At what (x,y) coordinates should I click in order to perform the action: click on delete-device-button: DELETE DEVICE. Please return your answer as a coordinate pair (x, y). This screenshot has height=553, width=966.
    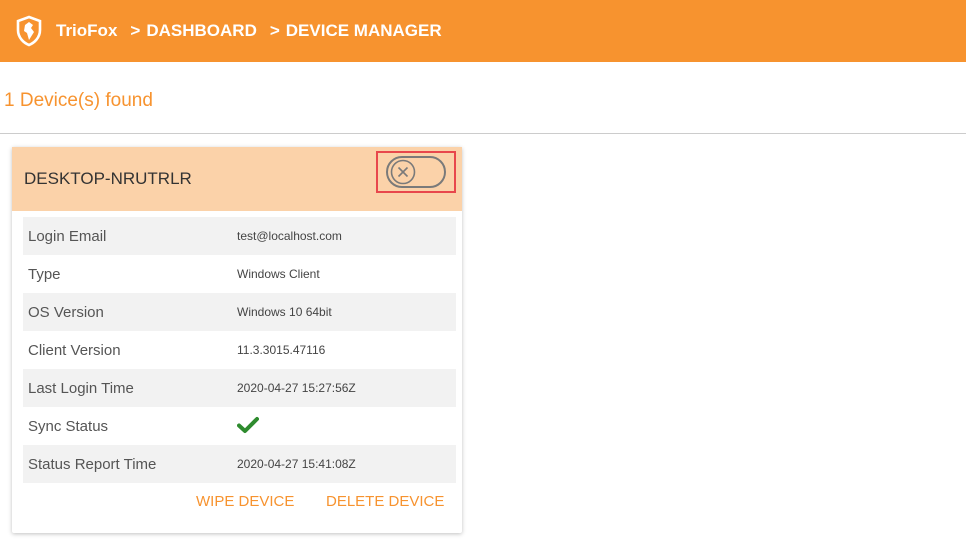
    Looking at the image, I should click on (385, 501).